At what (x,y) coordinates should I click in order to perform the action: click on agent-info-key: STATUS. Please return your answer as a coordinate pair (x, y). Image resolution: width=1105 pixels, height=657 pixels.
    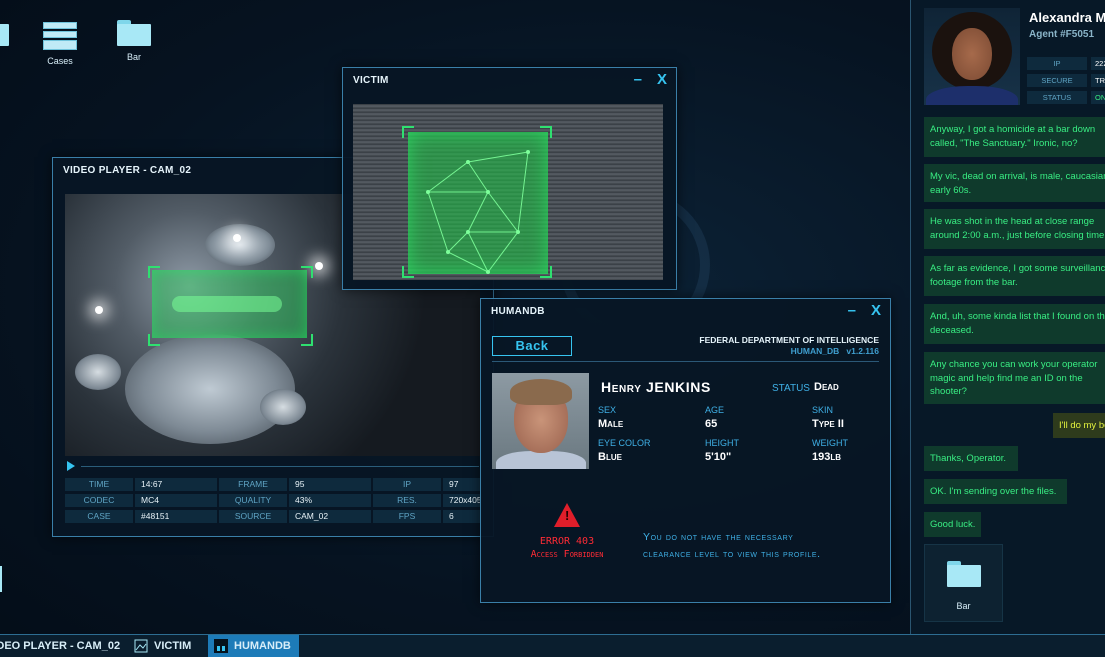
    Looking at the image, I should click on (1057, 97).